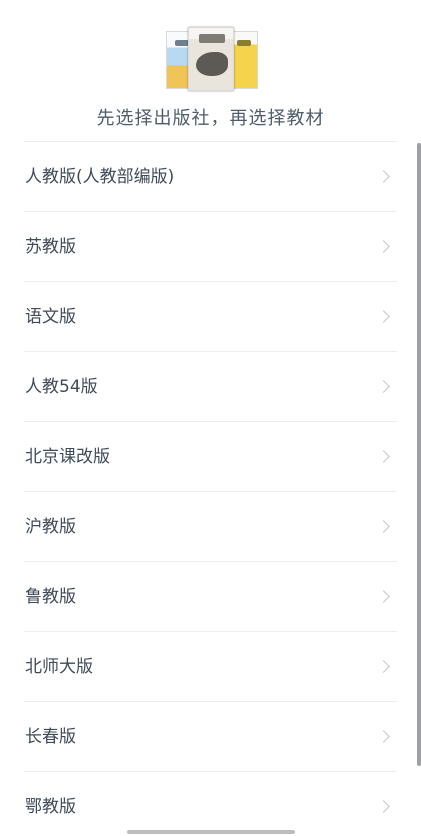  What do you see at coordinates (210, 177) in the screenshot?
I see `publisher-item-renjiao: 人教版(人教部编版)` at bounding box center [210, 177].